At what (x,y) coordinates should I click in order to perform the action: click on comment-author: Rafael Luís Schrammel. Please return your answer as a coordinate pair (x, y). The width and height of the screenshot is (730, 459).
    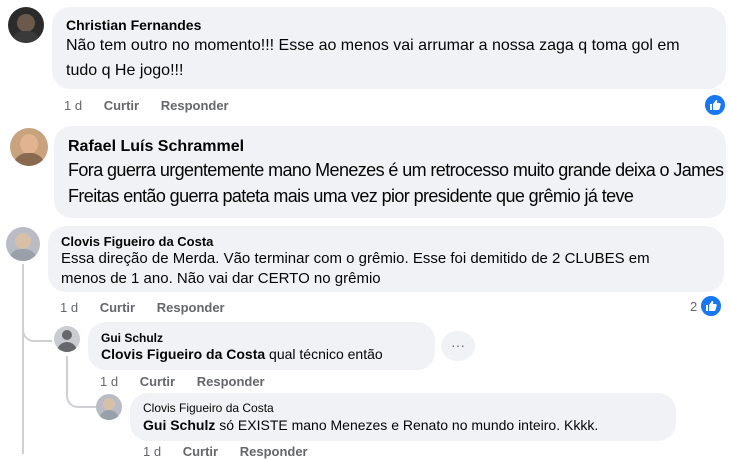
    Looking at the image, I should click on (156, 147).